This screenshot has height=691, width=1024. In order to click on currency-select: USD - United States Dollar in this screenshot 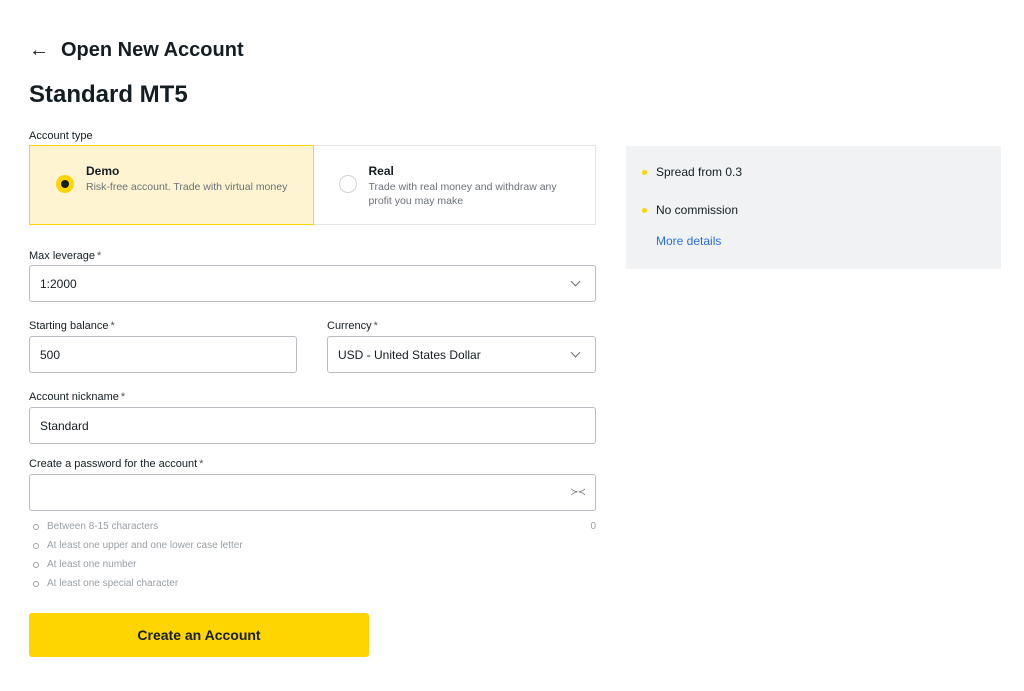, I will do `click(461, 354)`.